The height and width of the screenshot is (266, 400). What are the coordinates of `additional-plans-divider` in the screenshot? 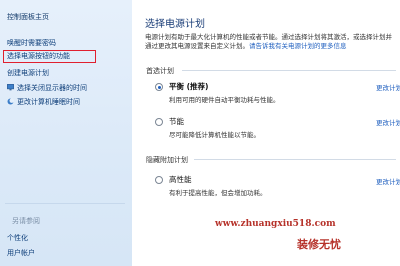 It's located at (295, 159).